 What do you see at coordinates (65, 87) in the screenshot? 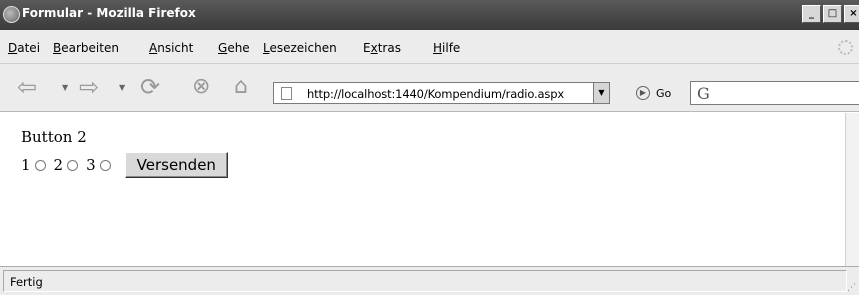
I see `back-dropdown-icon: ▼` at bounding box center [65, 87].